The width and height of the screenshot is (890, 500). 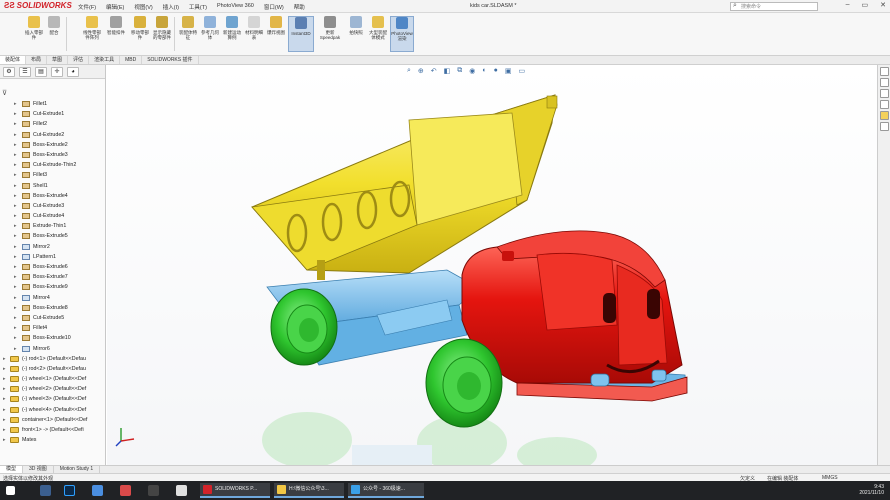 I want to click on tree-item-feature: ▸ Fillet3, so click(x=52, y=175).